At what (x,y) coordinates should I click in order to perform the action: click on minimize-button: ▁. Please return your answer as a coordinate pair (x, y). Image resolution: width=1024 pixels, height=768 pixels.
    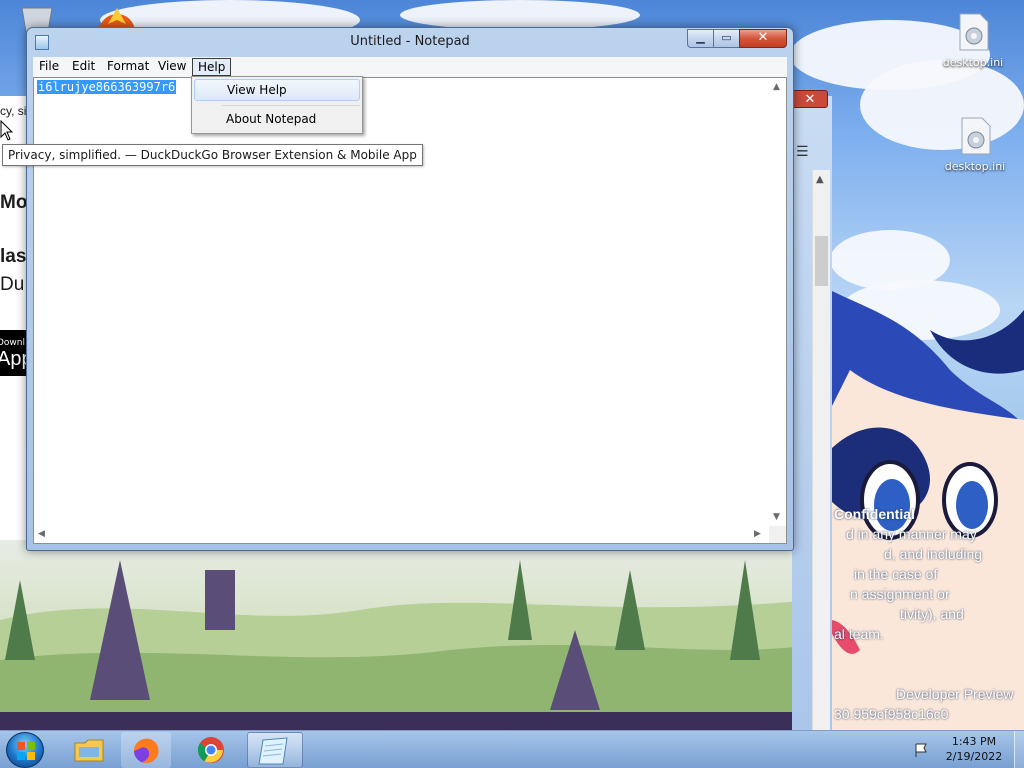
    Looking at the image, I should click on (700, 38).